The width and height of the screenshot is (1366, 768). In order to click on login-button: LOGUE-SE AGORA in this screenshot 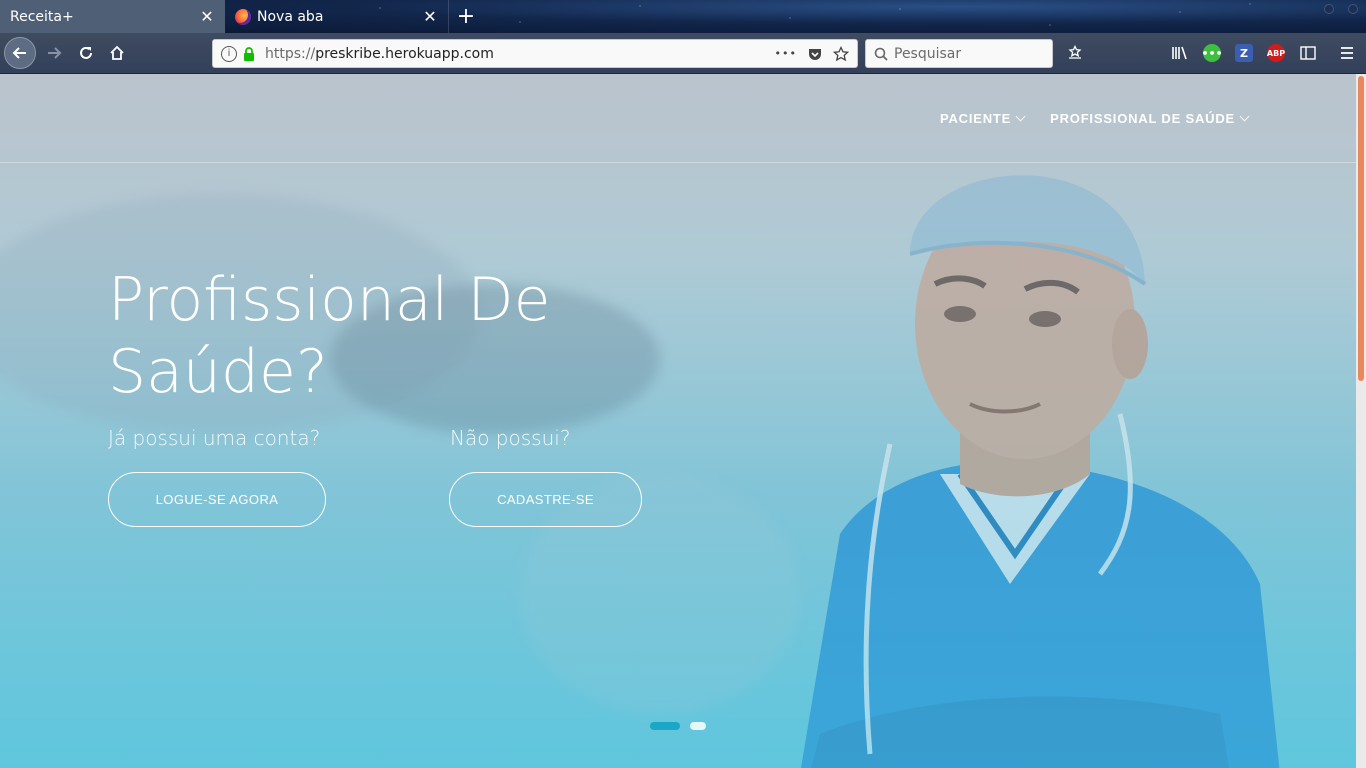, I will do `click(217, 499)`.